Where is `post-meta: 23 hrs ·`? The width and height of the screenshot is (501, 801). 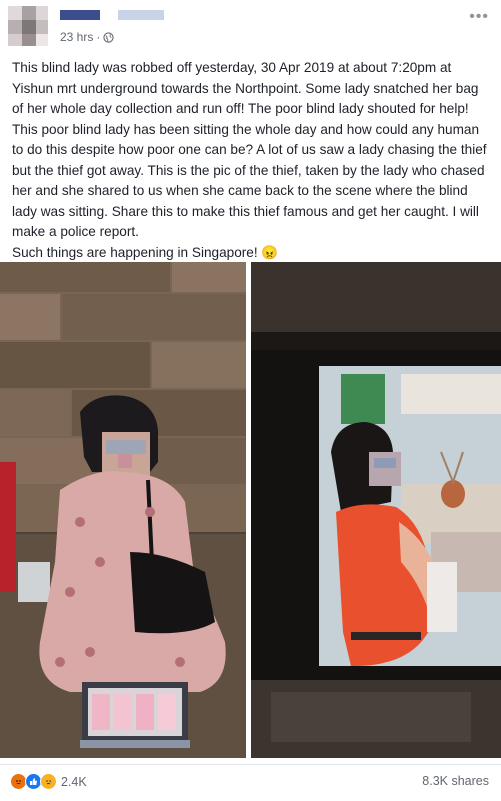 post-meta: 23 hrs · is located at coordinates (87, 37).